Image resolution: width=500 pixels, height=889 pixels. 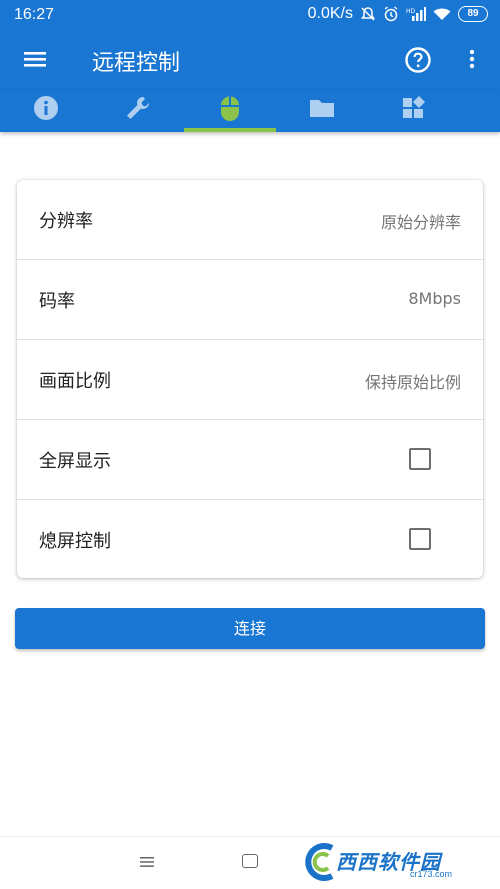 What do you see at coordinates (330, 13) in the screenshot?
I see `network-speed: 0.0K/s` at bounding box center [330, 13].